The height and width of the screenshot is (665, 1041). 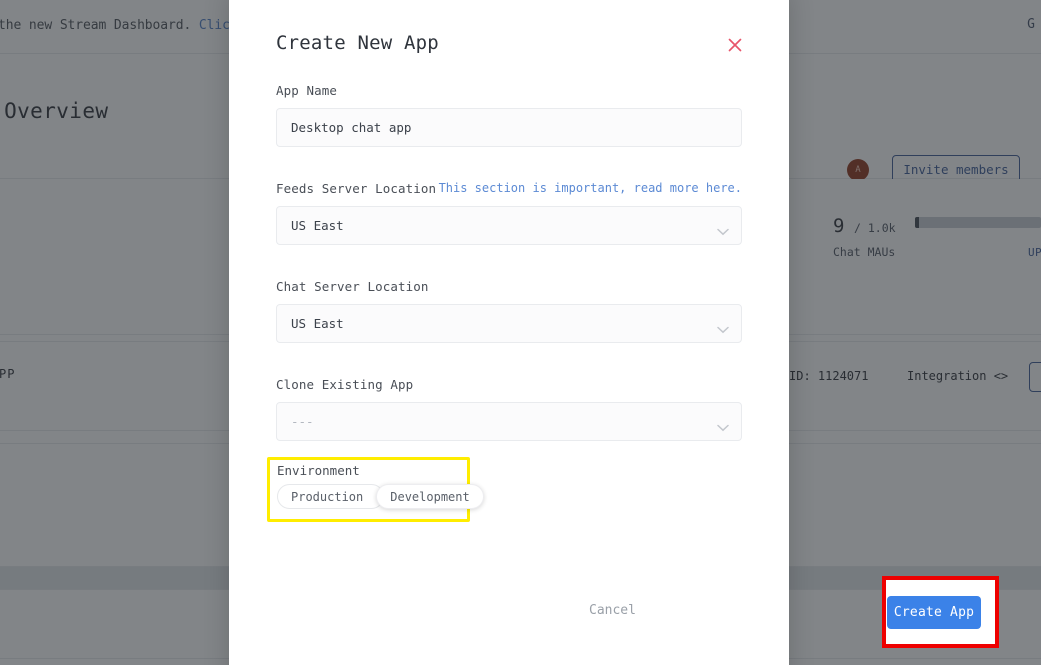 I want to click on create-app-button: Create App, so click(x=934, y=612).